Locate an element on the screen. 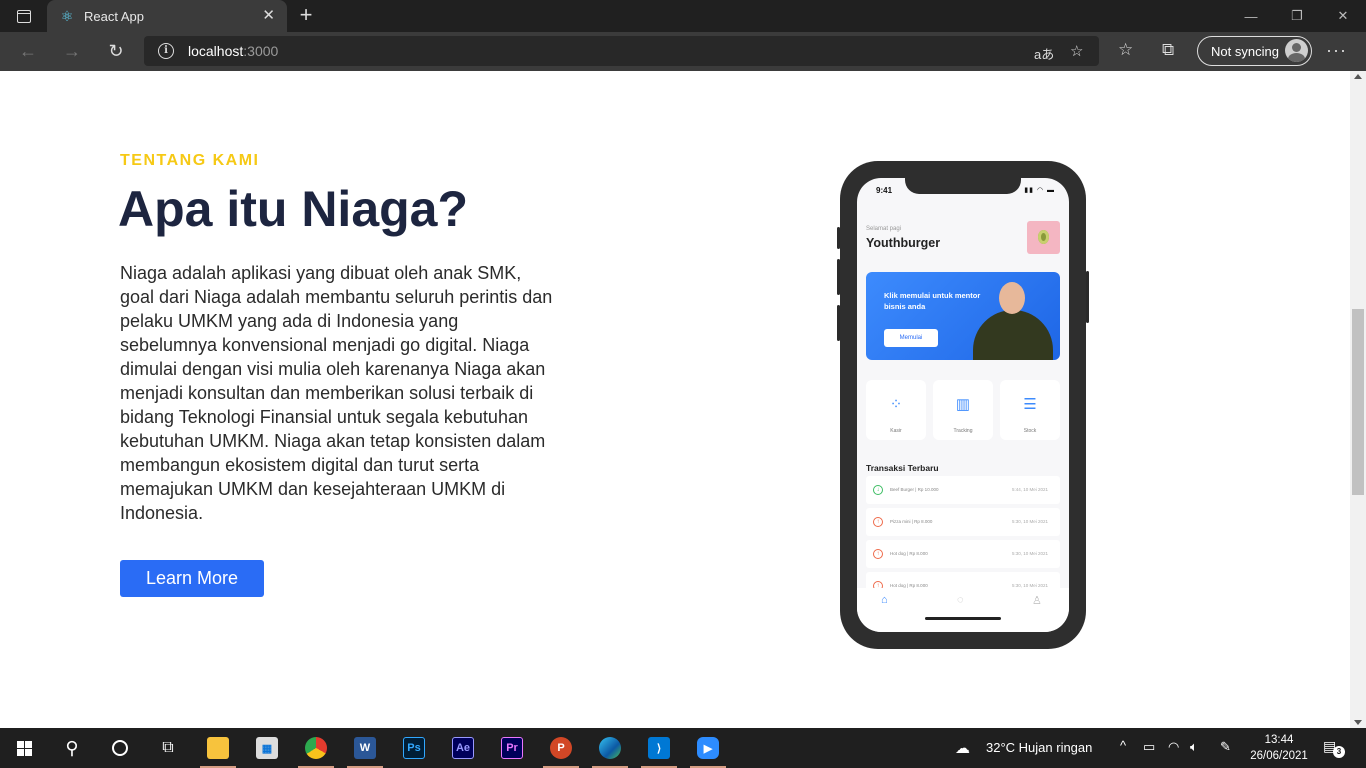 This screenshot has height=768, width=1366. arrow-up-icon: ↑ is located at coordinates (878, 522).